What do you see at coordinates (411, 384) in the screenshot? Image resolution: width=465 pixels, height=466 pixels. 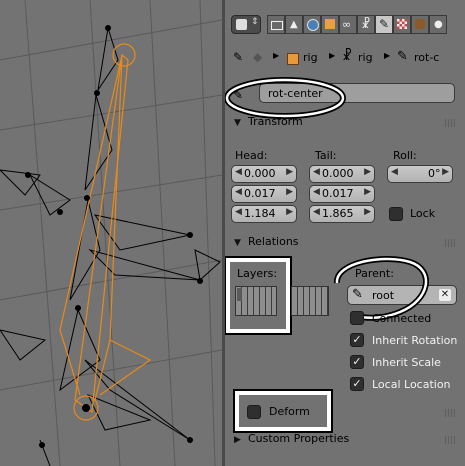 I see `local-location-label: Local Location` at bounding box center [411, 384].